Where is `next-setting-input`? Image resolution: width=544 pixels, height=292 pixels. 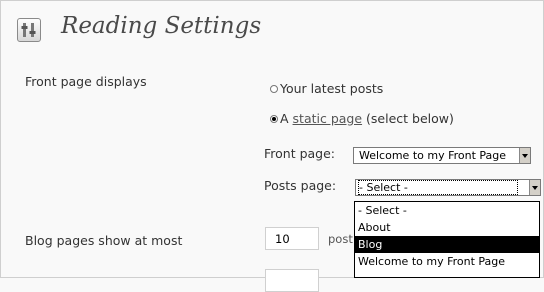 next-setting-input is located at coordinates (292, 280).